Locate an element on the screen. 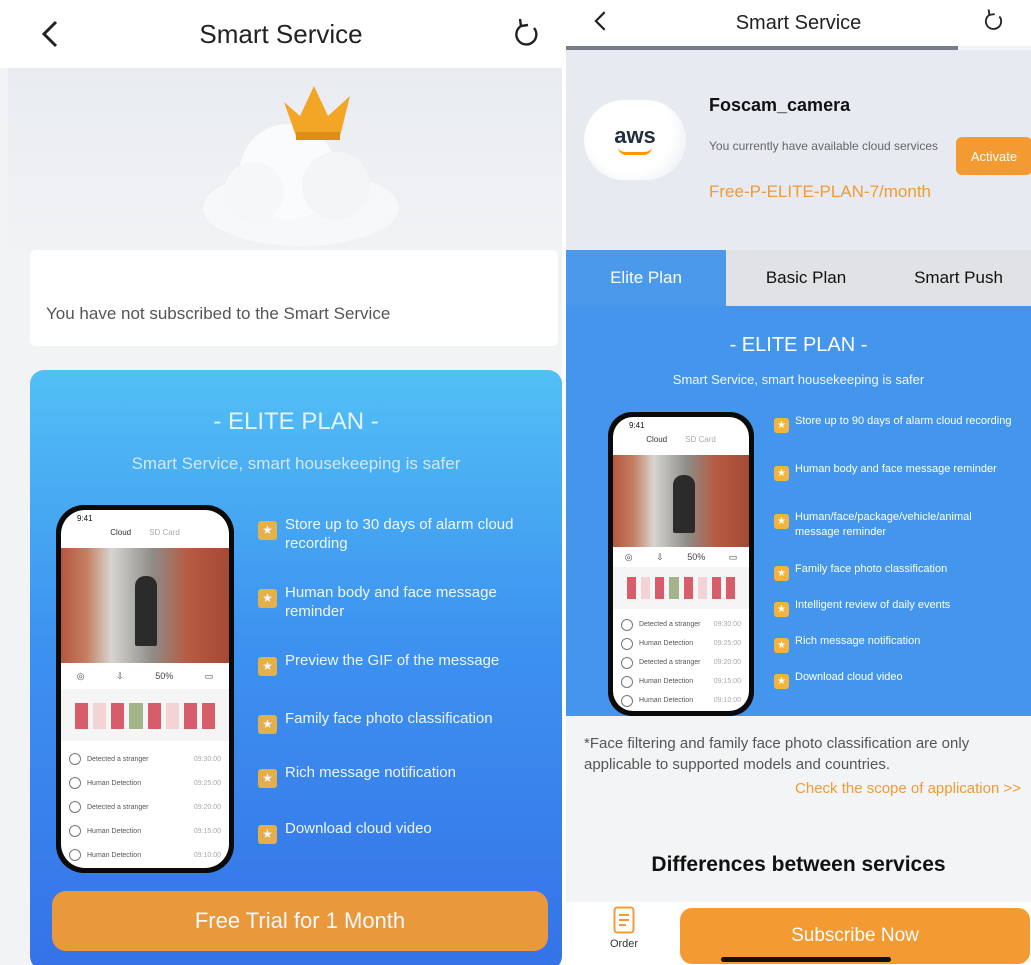  order-label: Order is located at coordinates (624, 944).